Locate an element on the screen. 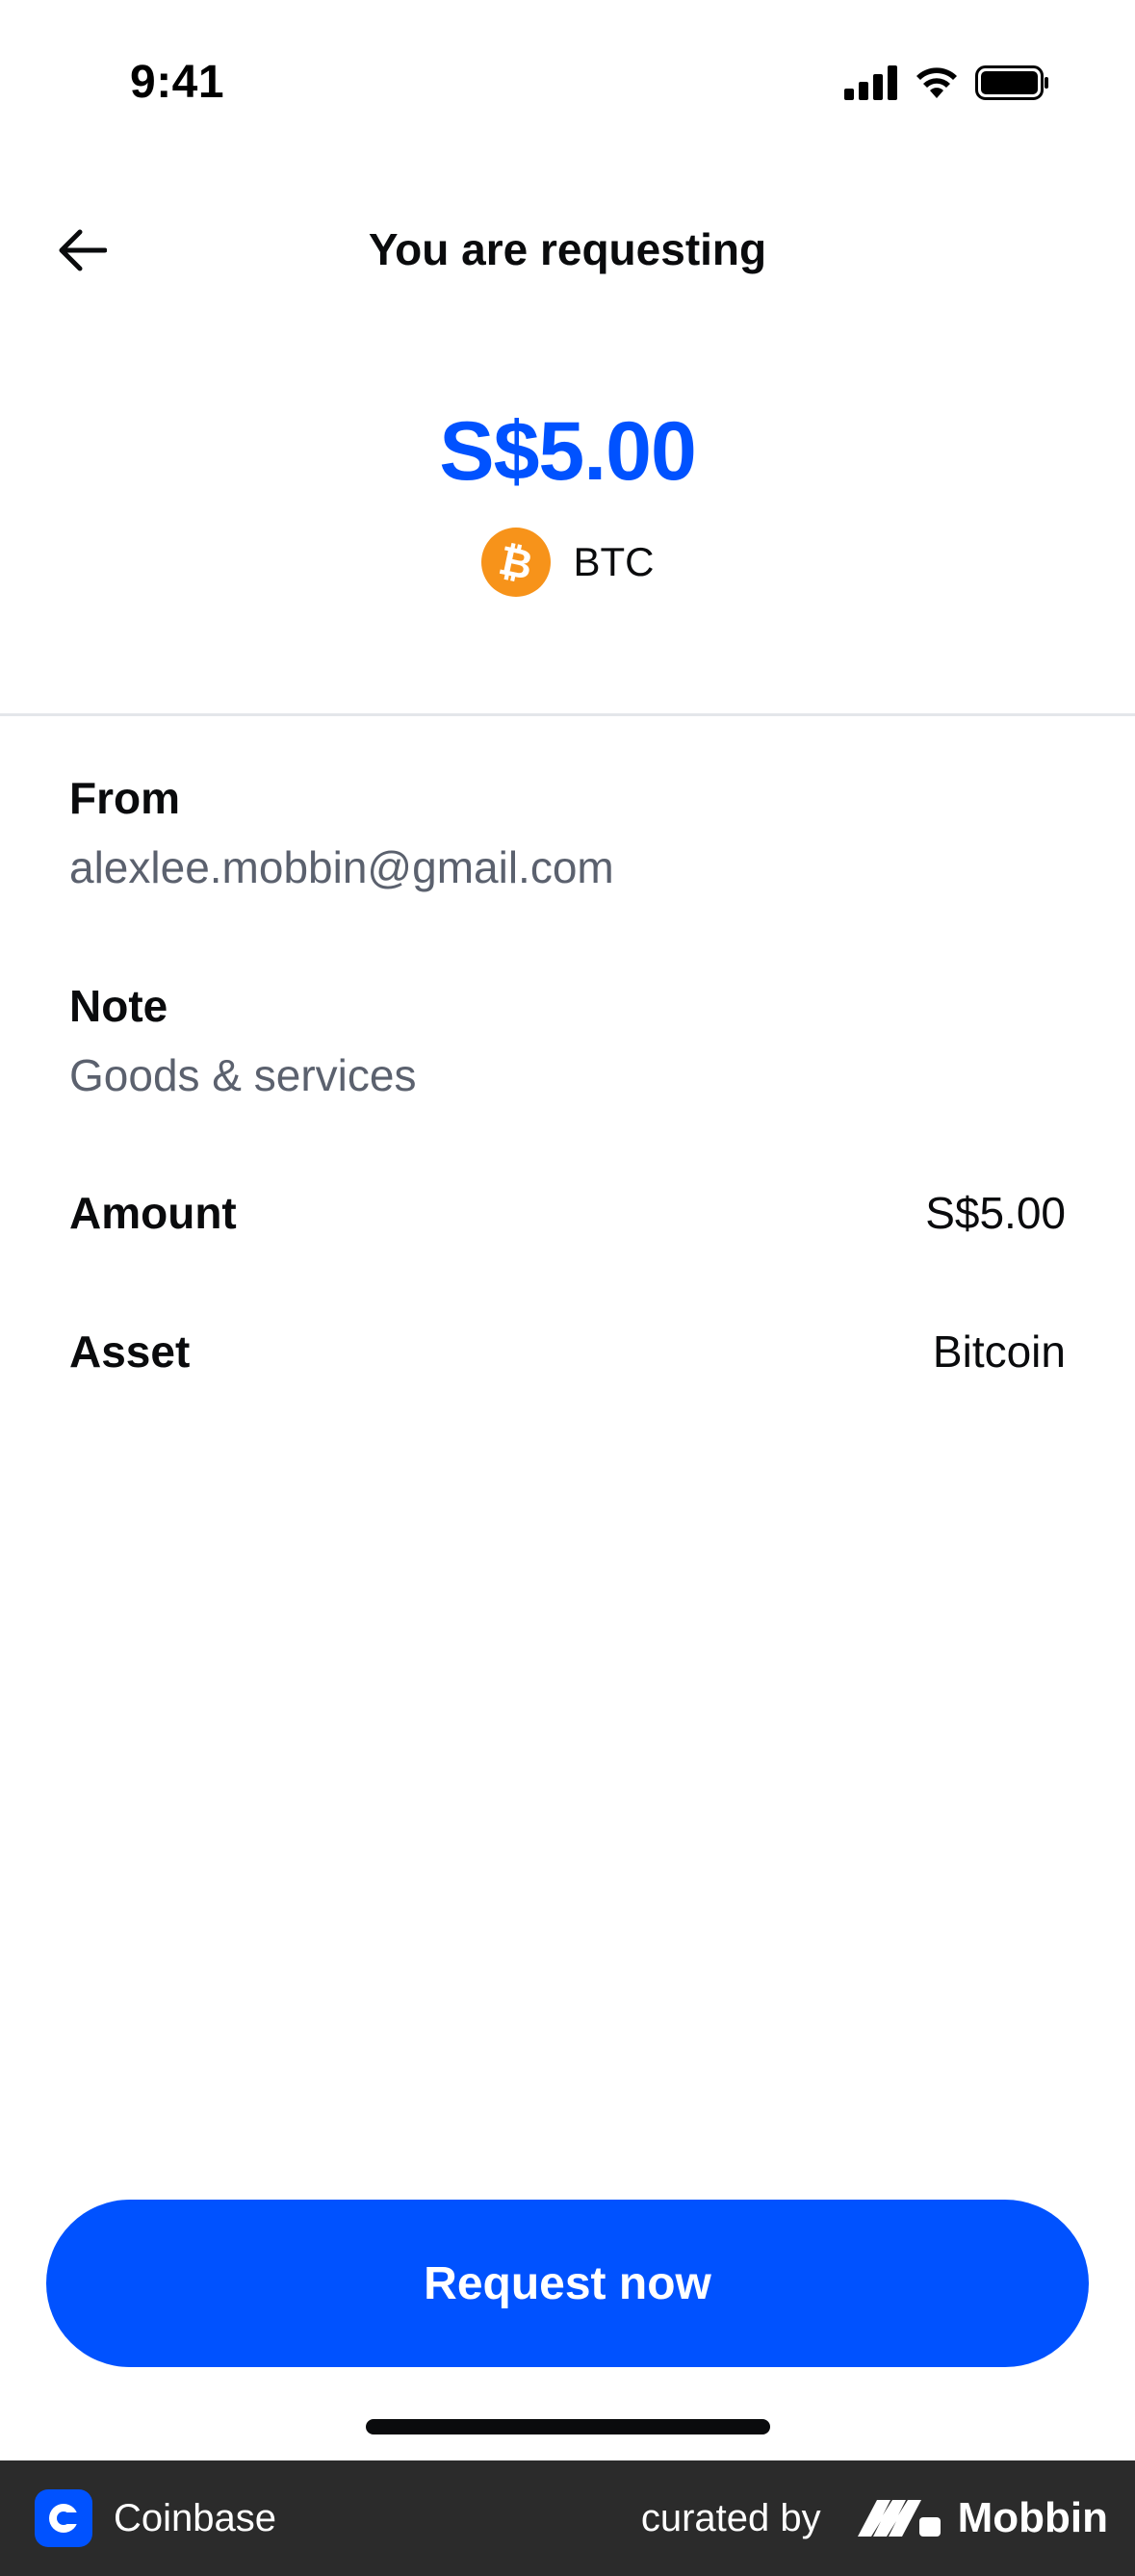 The image size is (1135, 2576). status-time: 9:41 is located at coordinates (177, 82).